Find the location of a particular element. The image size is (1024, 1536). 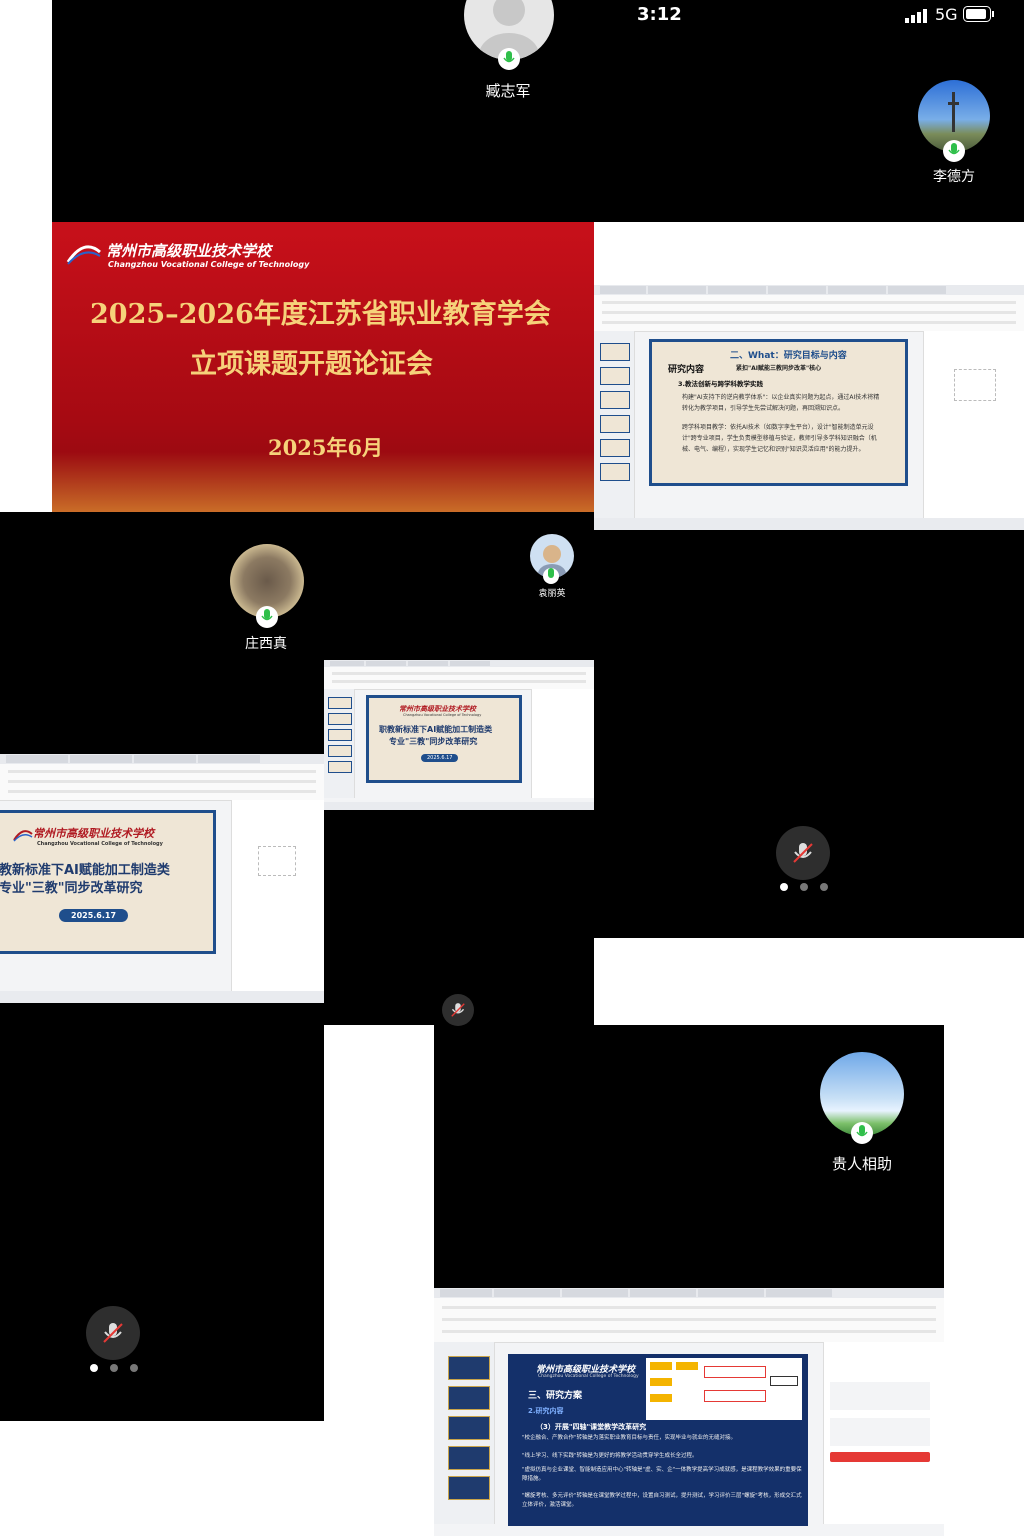

slide-section-title: 三、研究方案 is located at coordinates (555, 1396).